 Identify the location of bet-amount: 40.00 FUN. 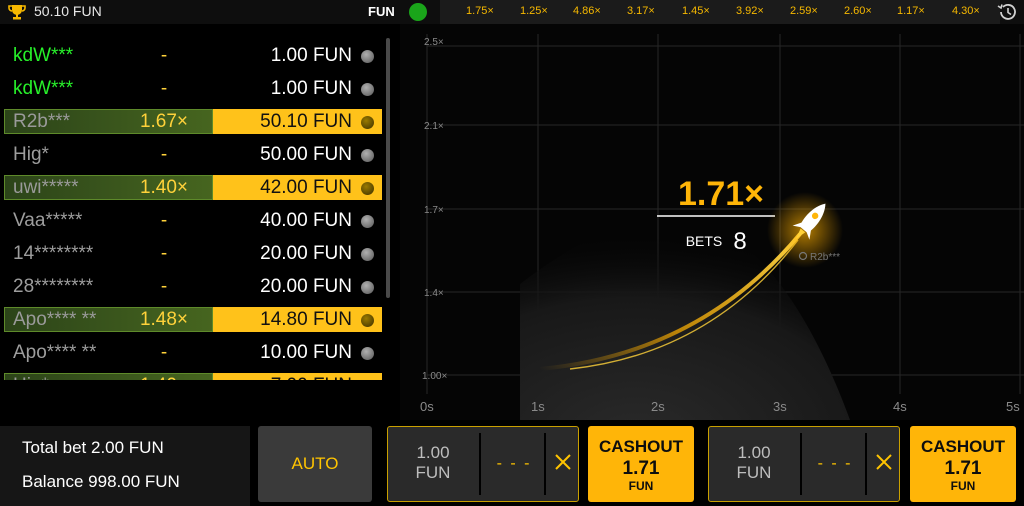
(306, 220).